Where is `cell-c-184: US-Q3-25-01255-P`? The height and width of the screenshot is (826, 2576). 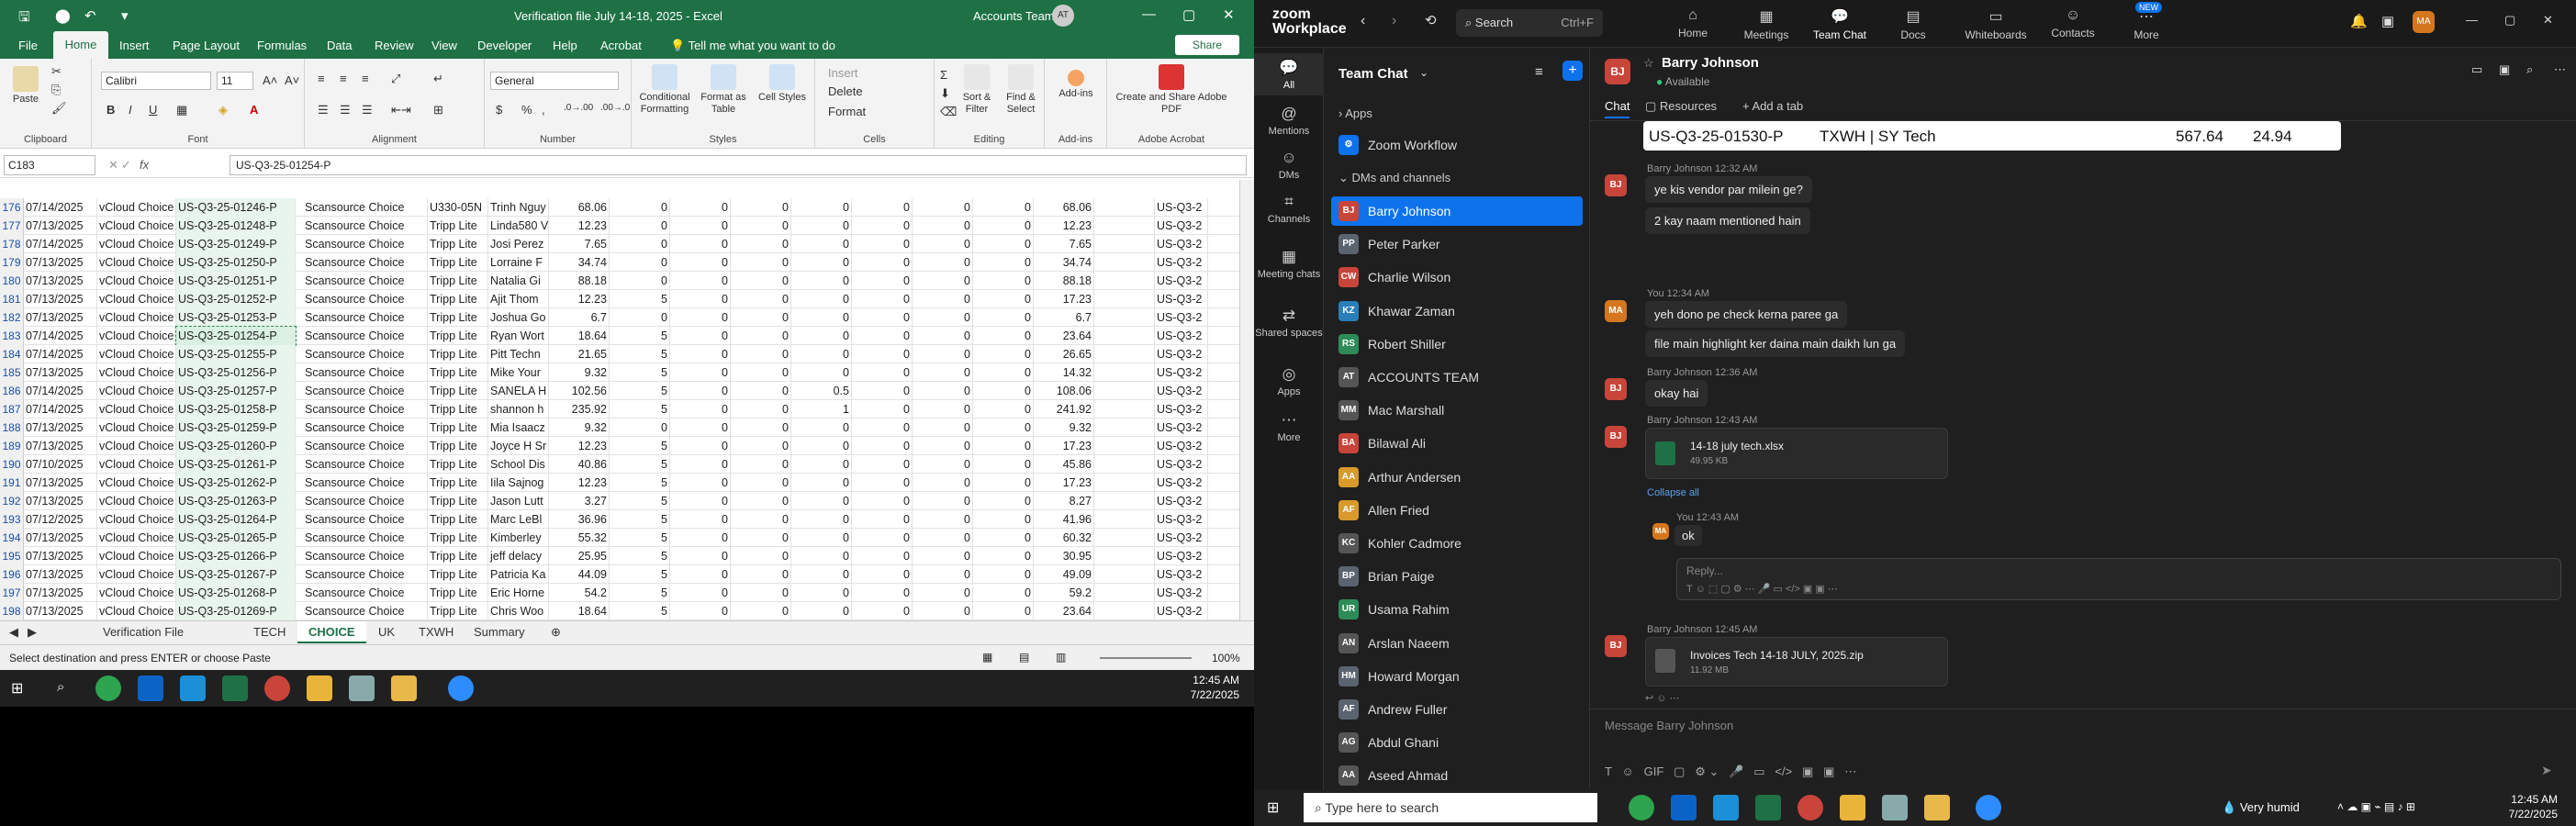 cell-c-184: US-Q3-25-01255-P is located at coordinates (236, 354).